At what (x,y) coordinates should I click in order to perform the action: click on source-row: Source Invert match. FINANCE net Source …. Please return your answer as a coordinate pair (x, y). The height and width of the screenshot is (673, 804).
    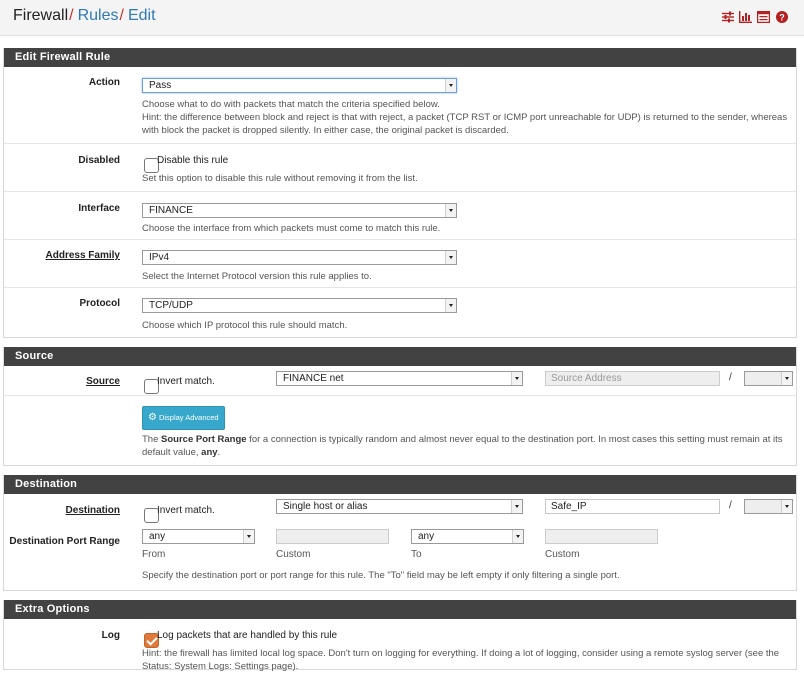
    Looking at the image, I should click on (400, 380).